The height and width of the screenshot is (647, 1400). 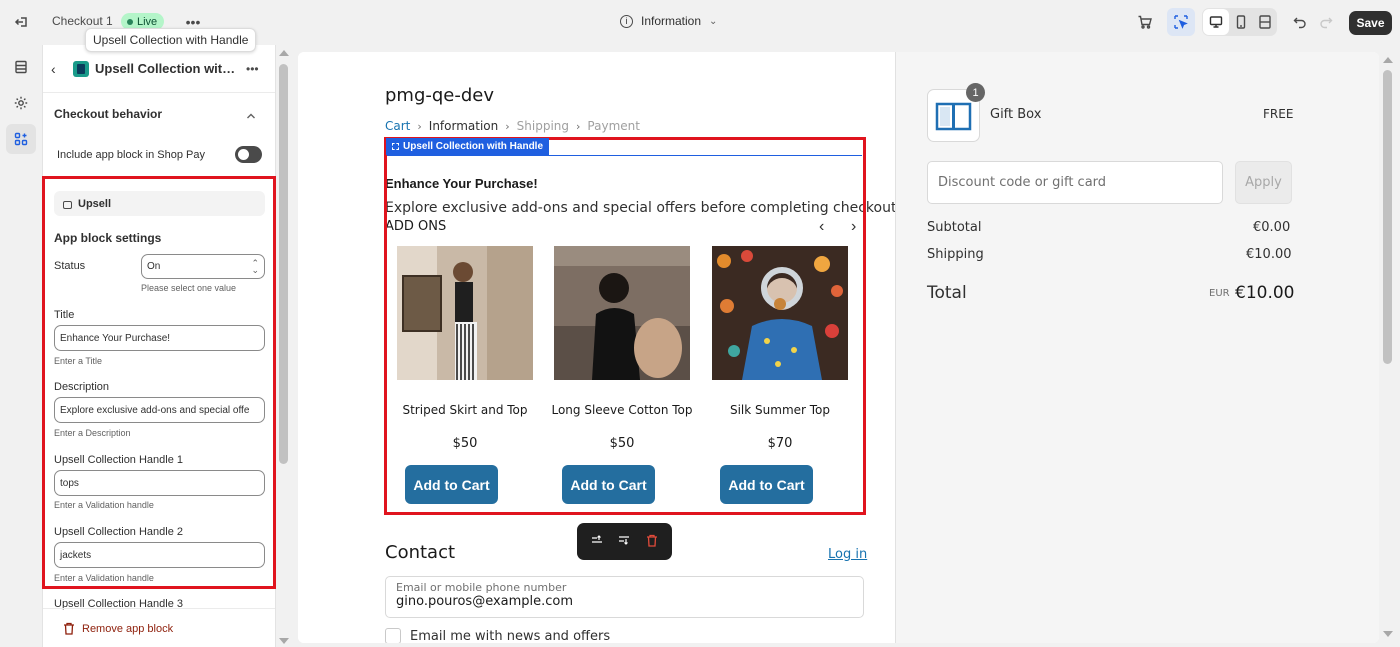 I want to click on title-input: Enhance Your Purchase!, so click(x=159, y=338).